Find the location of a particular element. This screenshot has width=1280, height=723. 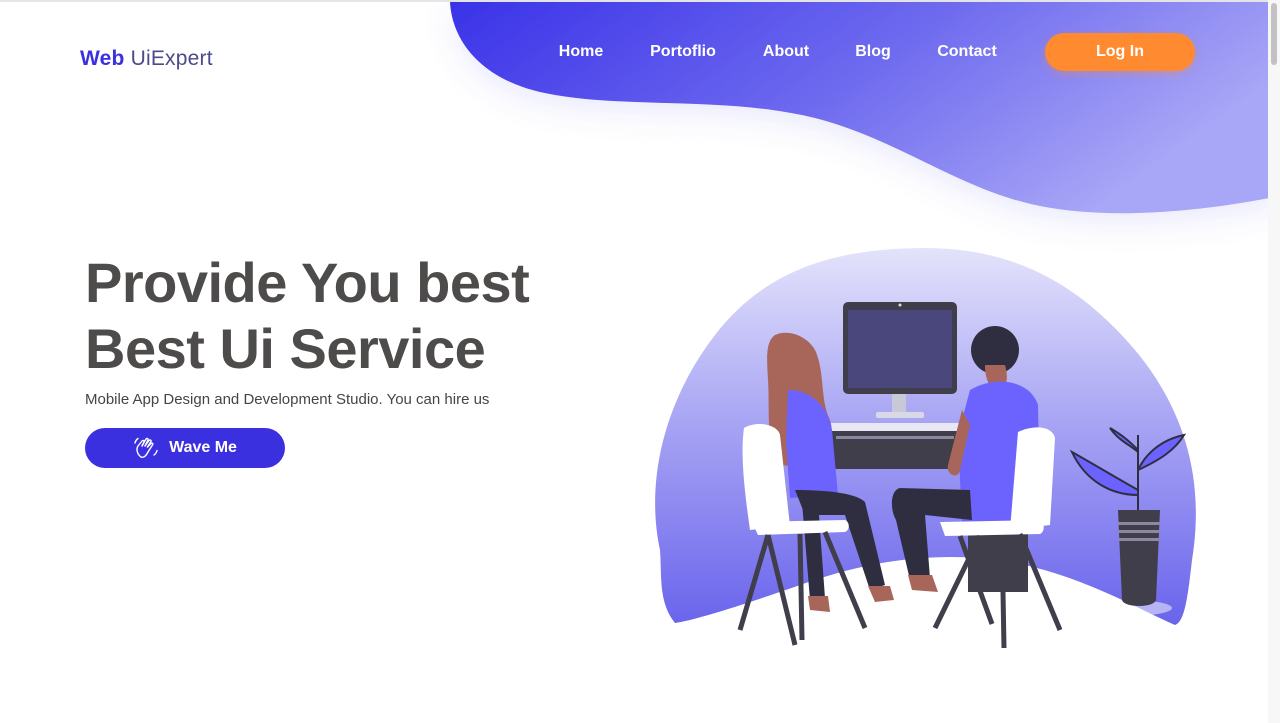

woman-shoes is located at coordinates (819, 604).